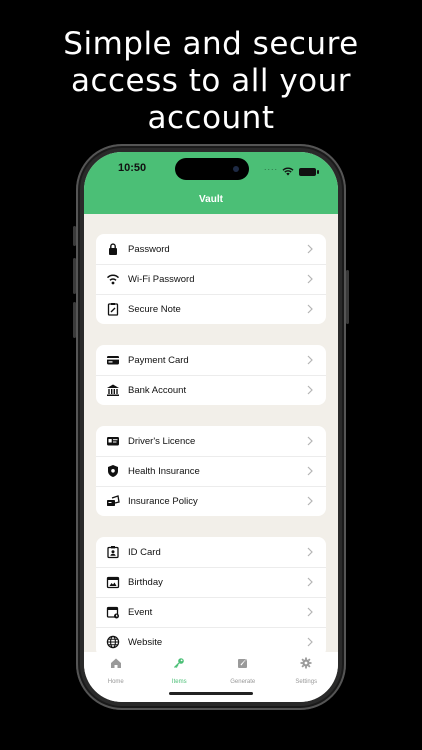 This screenshot has height=750, width=422. What do you see at coordinates (211, 390) in the screenshot?
I see `list-item-bank-account: Bank Account` at bounding box center [211, 390].